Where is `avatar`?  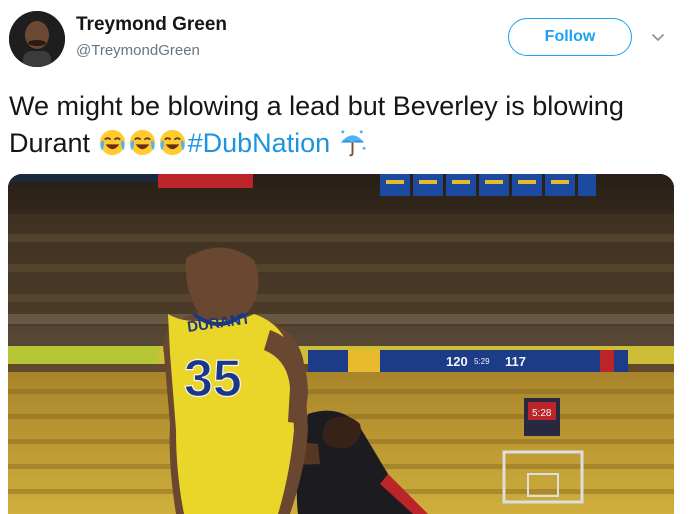
avatar is located at coordinates (37, 39).